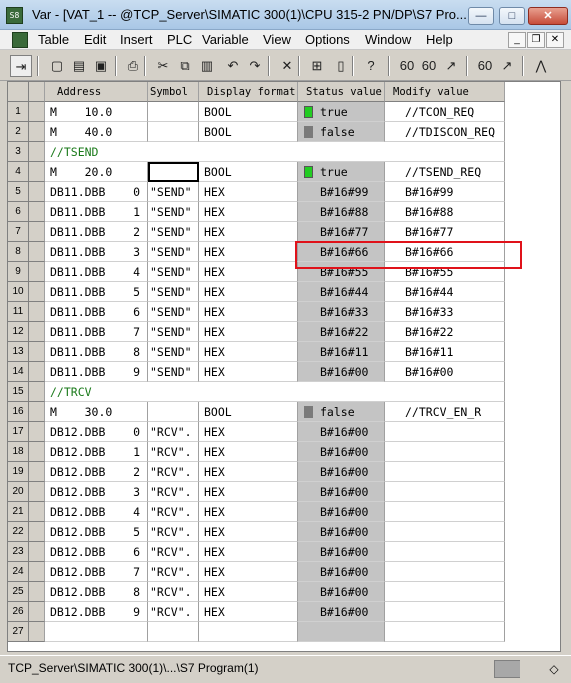 This screenshot has width=571, height=683. Describe the element at coordinates (96, 232) in the screenshot. I see `address-cell: DB11.DBB 2` at that location.